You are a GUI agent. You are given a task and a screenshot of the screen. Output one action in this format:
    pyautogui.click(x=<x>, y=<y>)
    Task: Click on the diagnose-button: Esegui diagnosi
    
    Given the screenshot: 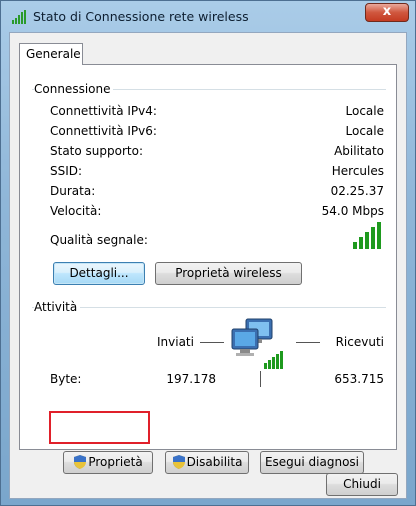 What is the action you would take?
    pyautogui.click(x=312, y=462)
    